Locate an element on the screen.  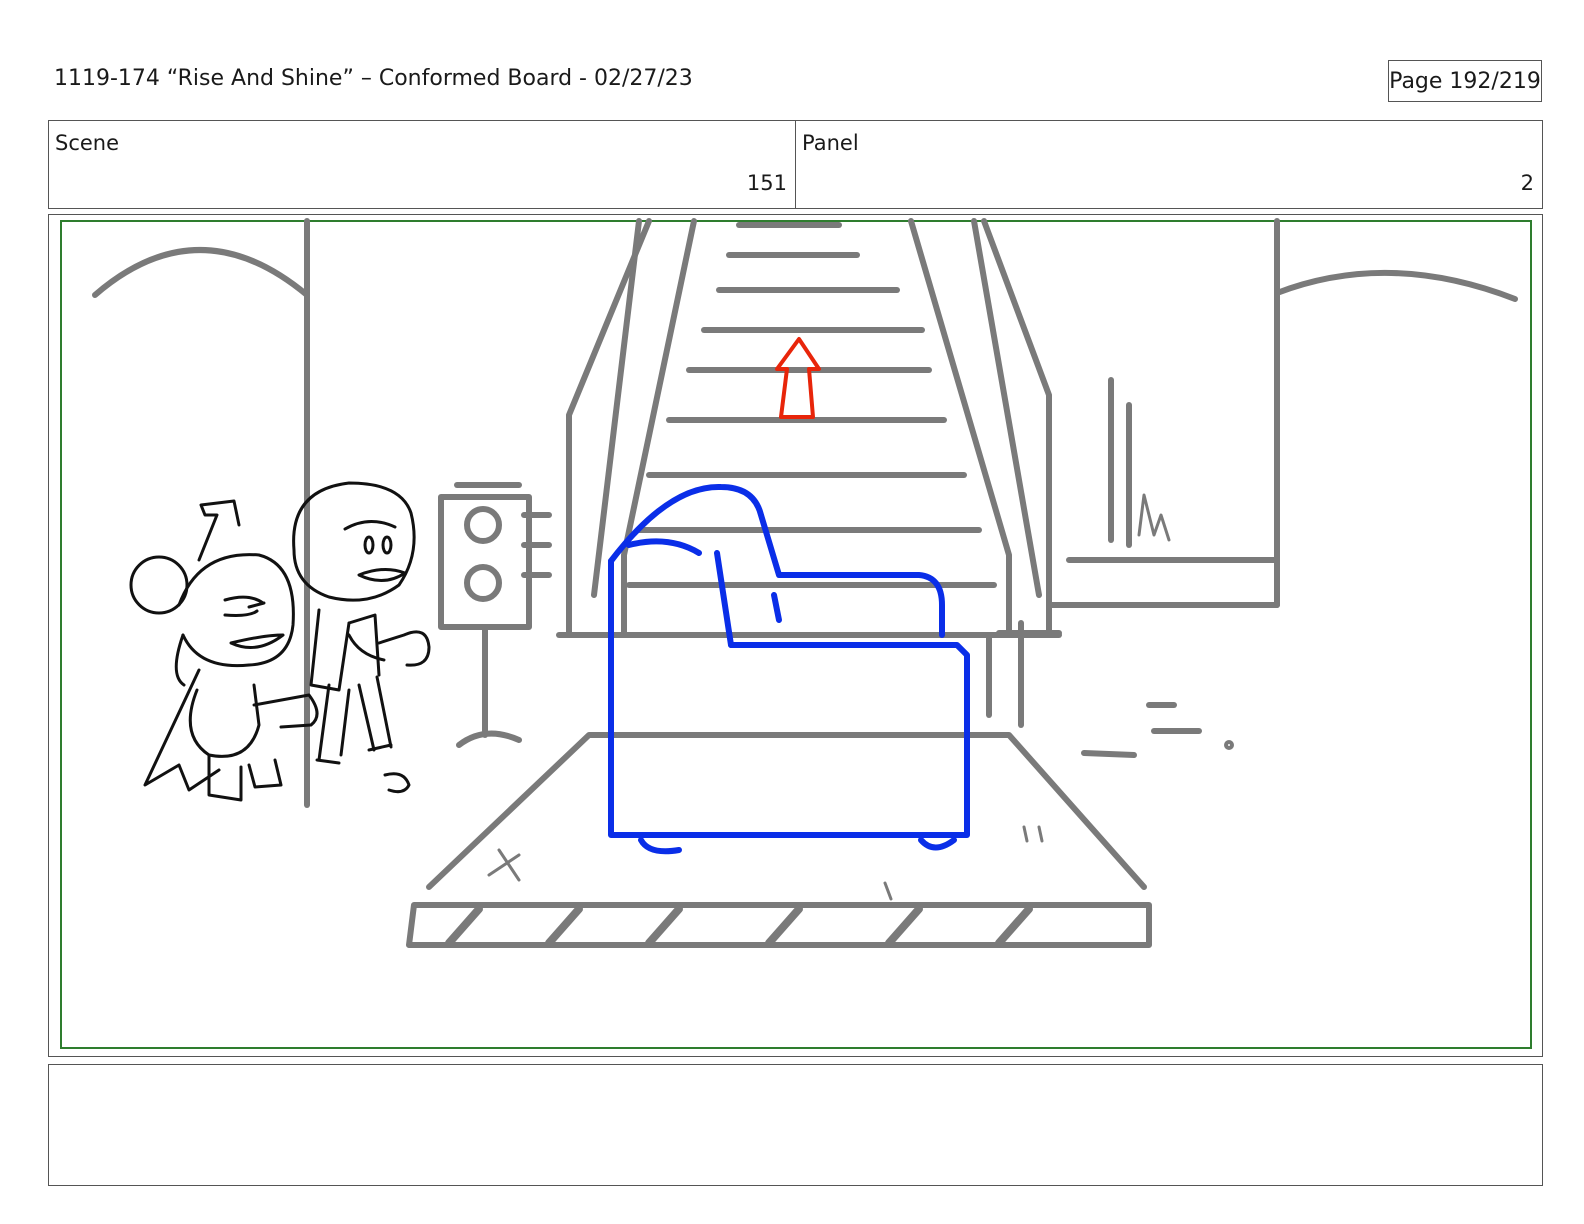
page-number: Page 192/219 is located at coordinates (1465, 81).